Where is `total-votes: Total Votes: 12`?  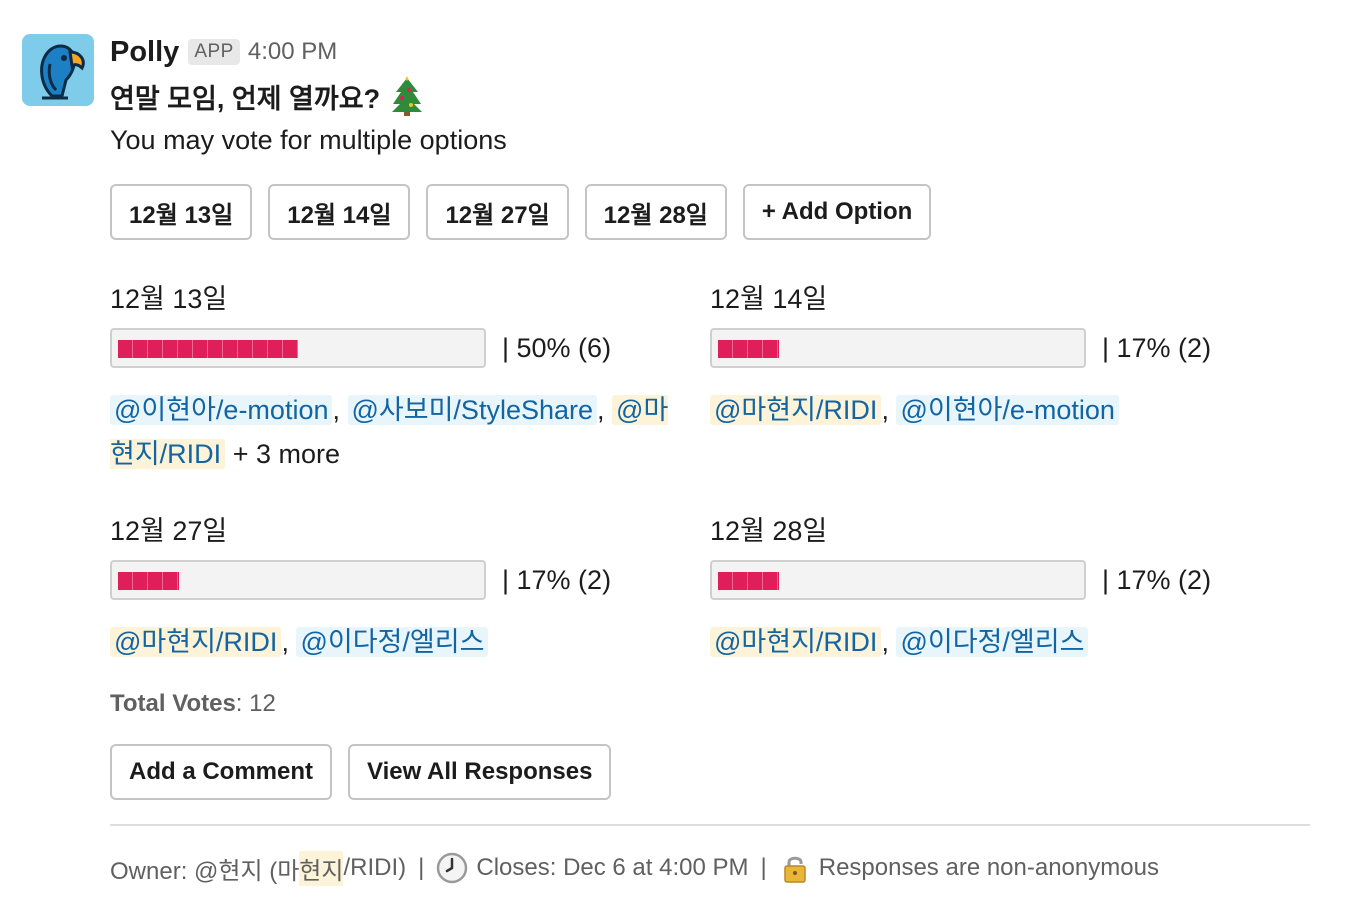 total-votes: Total Votes: 12 is located at coordinates (193, 704).